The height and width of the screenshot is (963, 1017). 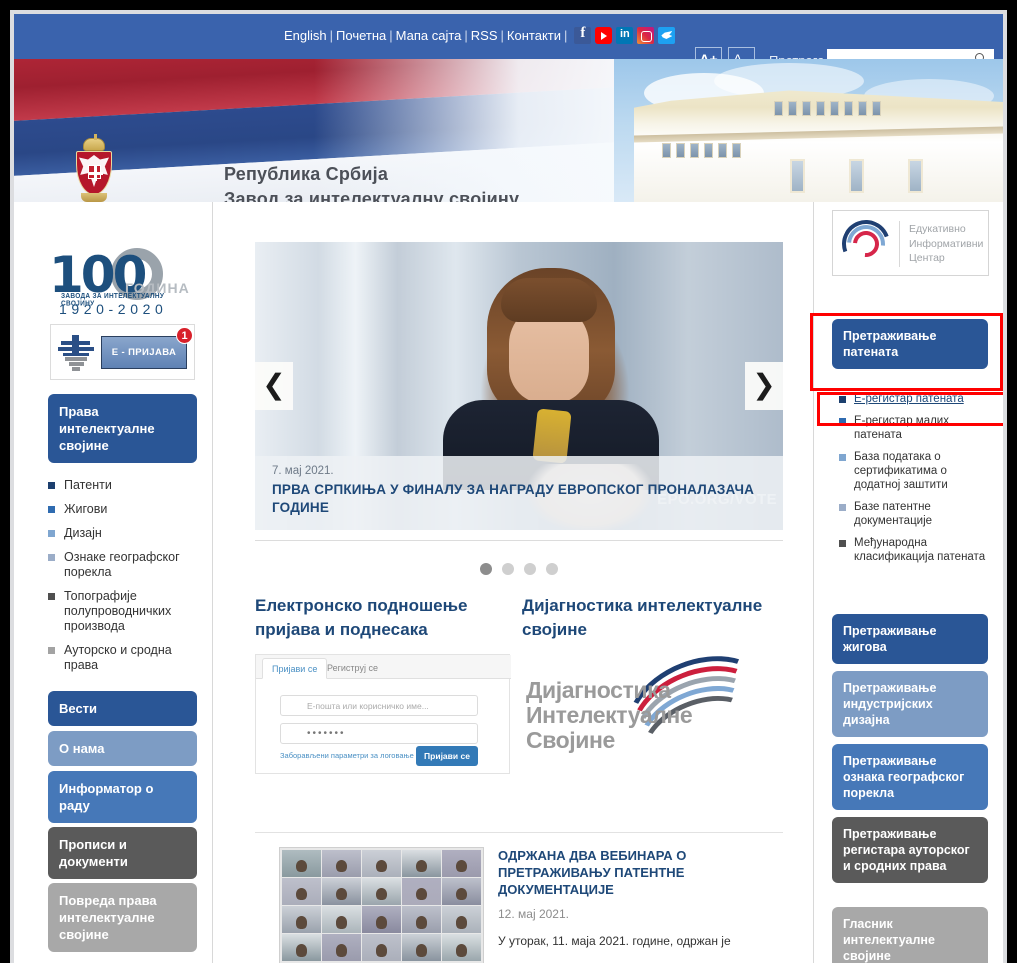 I want to click on patent-search-button: Претраживање патената, so click(x=910, y=344).